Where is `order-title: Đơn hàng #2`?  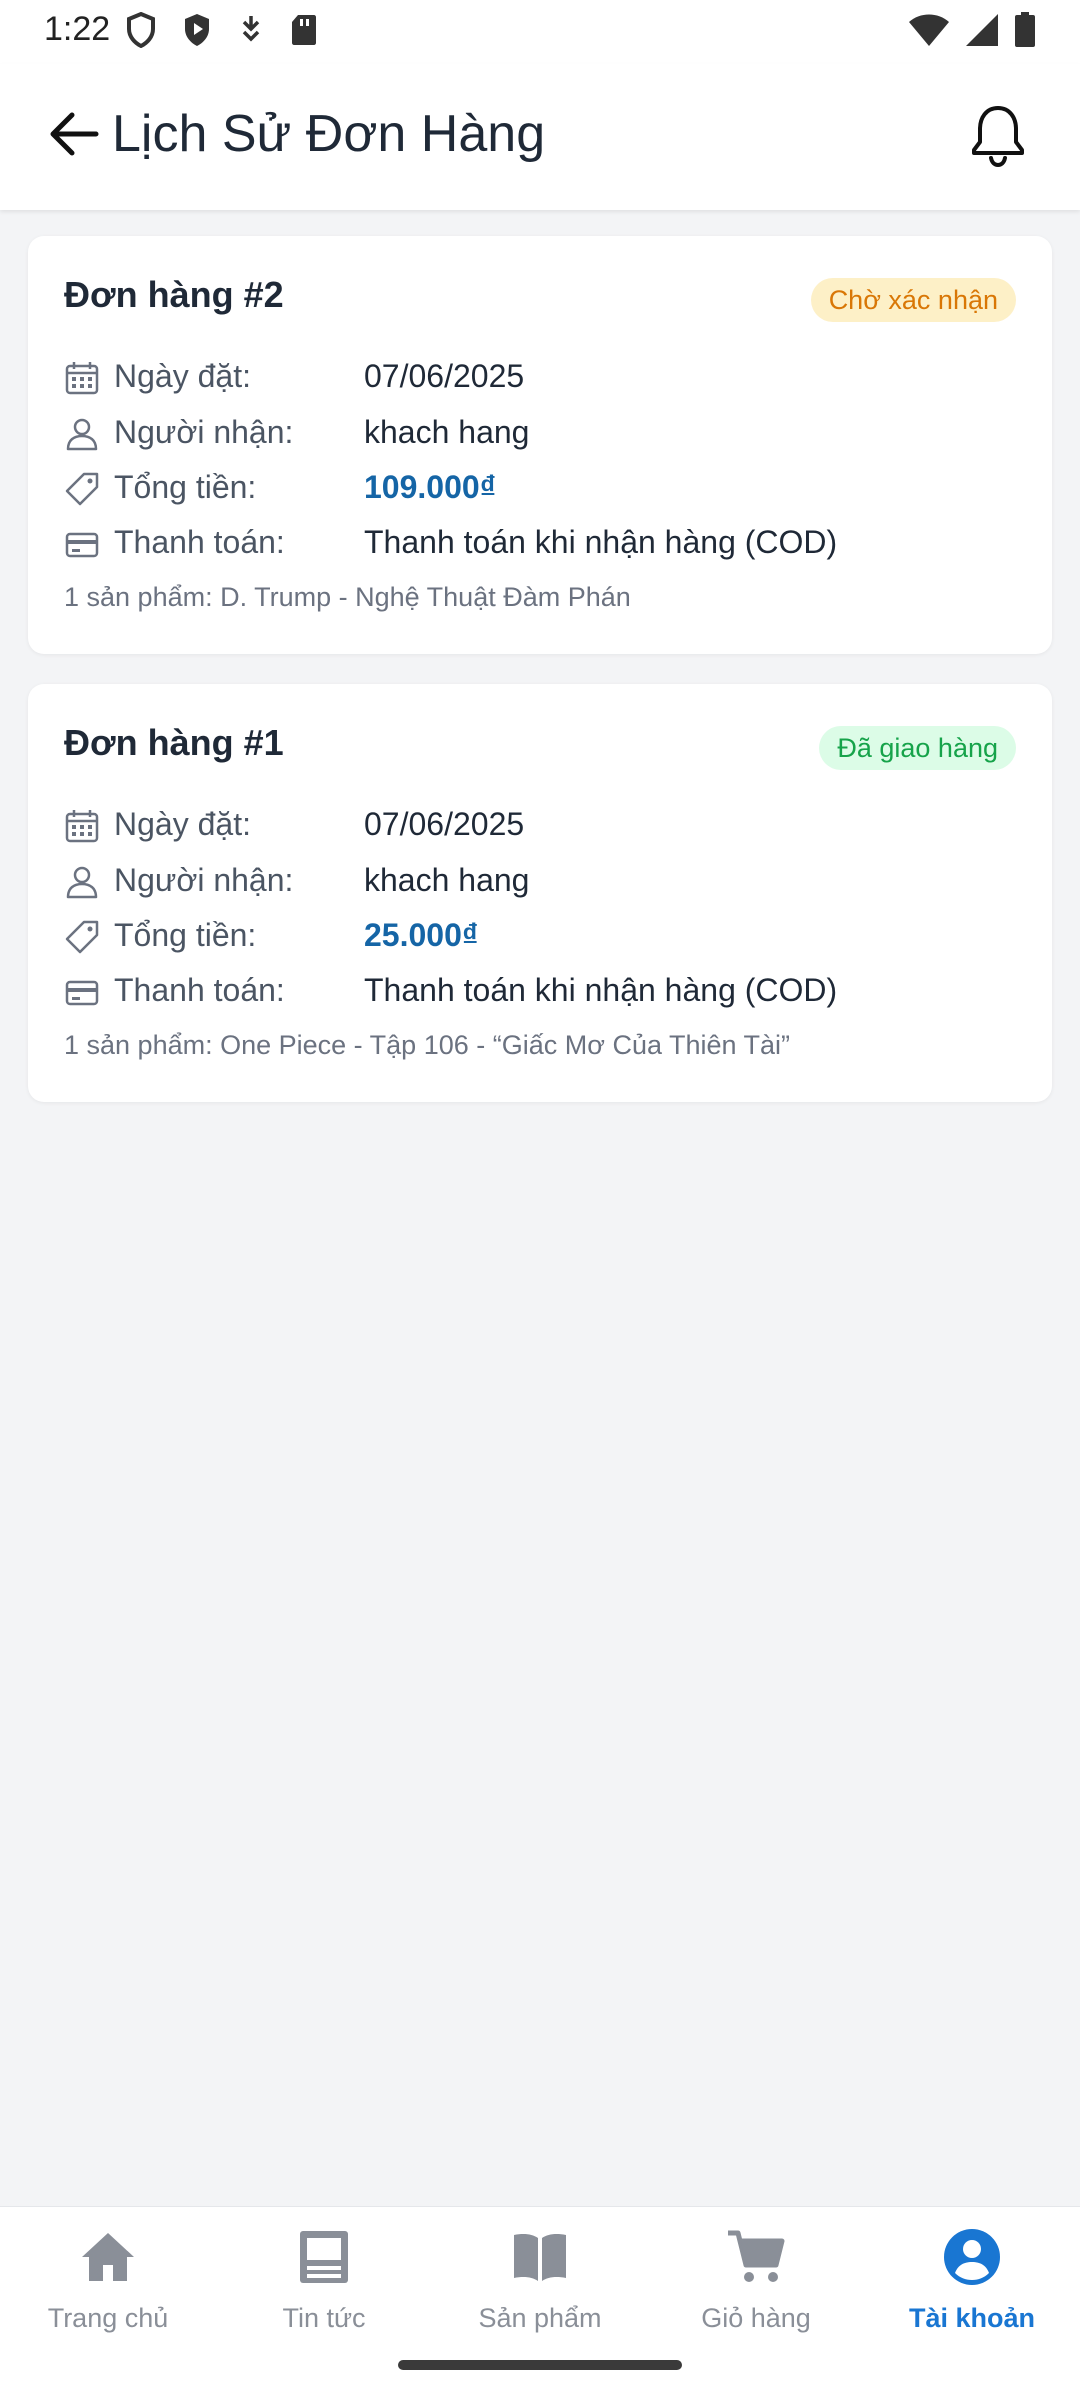
order-title: Đơn hàng #2 is located at coordinates (174, 294).